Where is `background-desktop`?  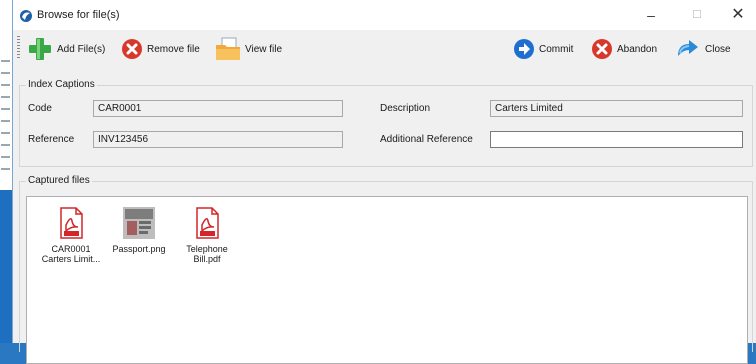 background-desktop is located at coordinates (6, 266).